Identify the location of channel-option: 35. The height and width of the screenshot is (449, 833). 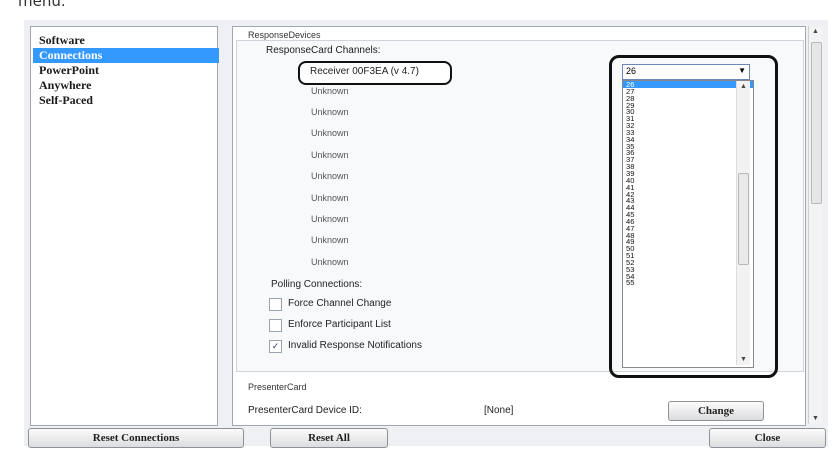
(688, 145).